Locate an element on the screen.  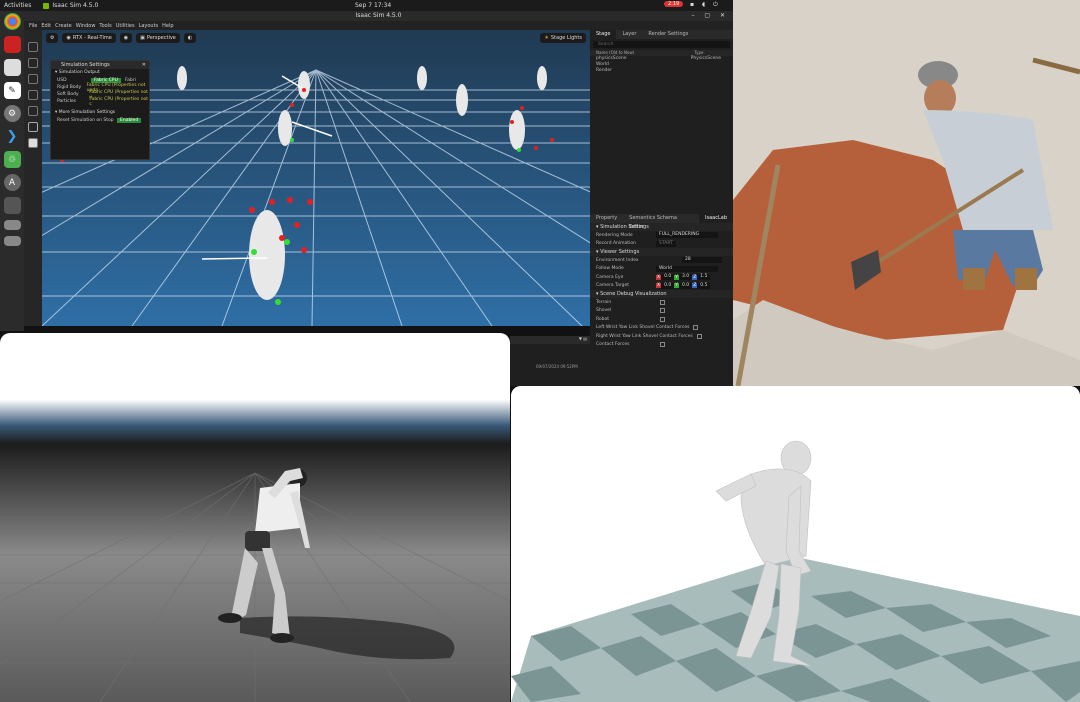
visibility-button: ◉ is located at coordinates (126, 38).